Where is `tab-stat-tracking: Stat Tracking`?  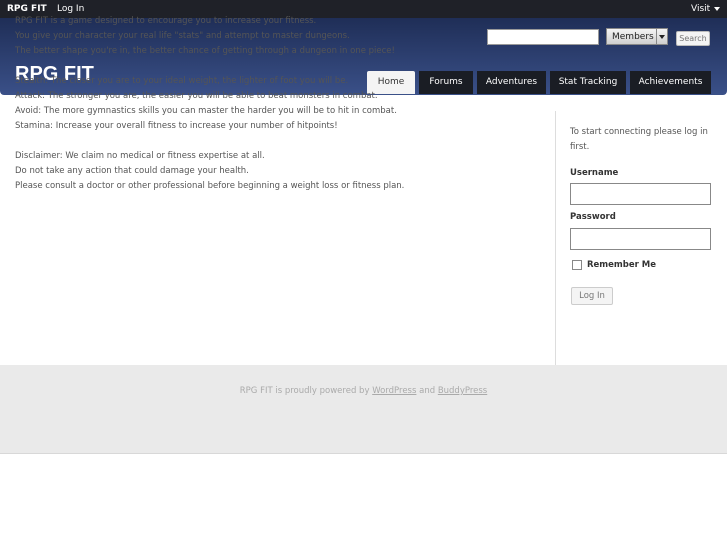 tab-stat-tracking: Stat Tracking is located at coordinates (588, 82).